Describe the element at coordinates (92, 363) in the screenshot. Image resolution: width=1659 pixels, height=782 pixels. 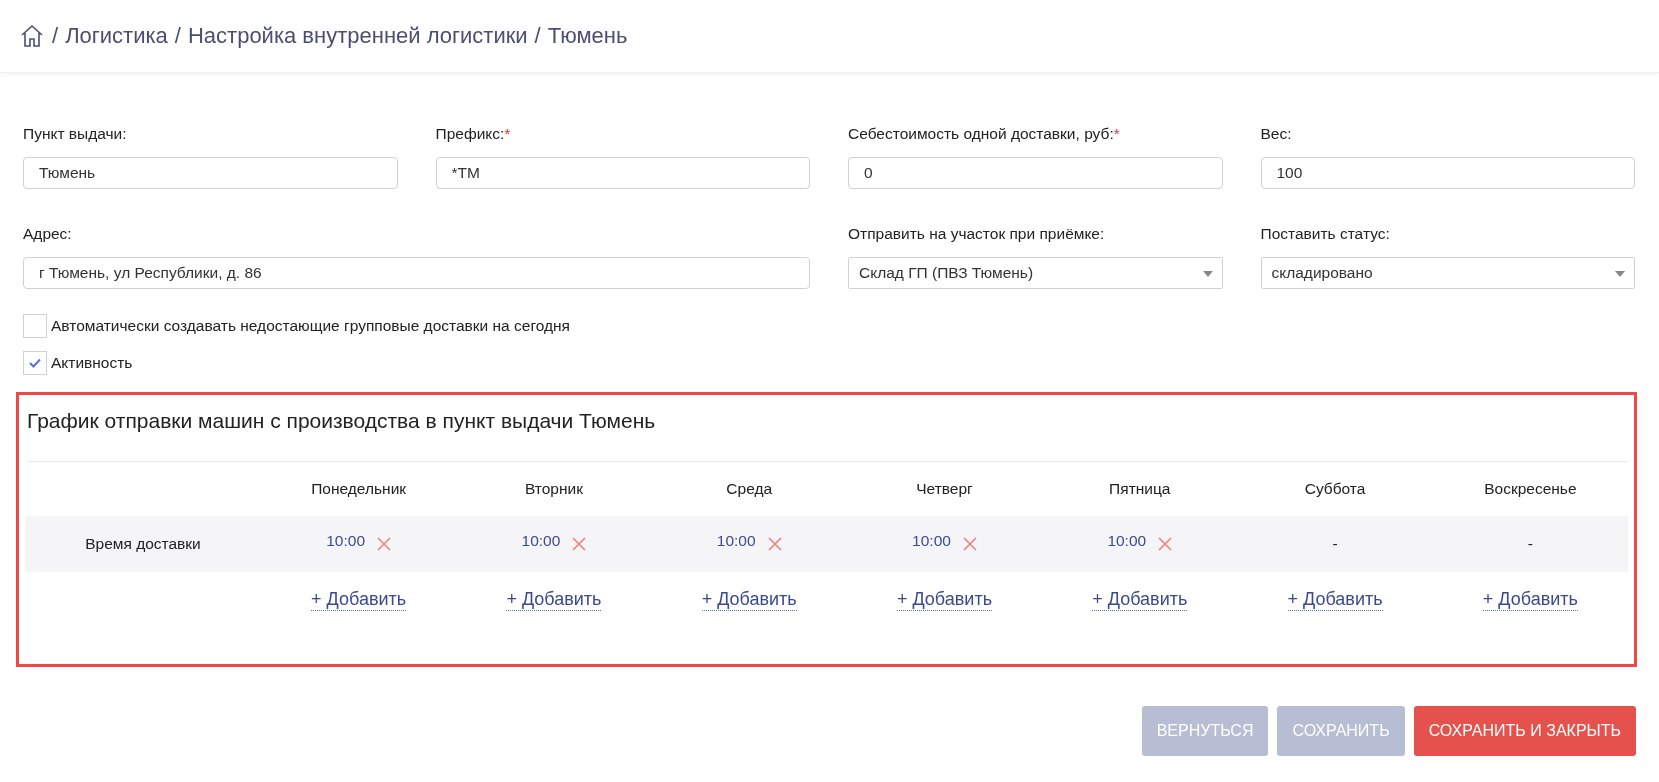
I see `checkbox-label: Активность` at that location.